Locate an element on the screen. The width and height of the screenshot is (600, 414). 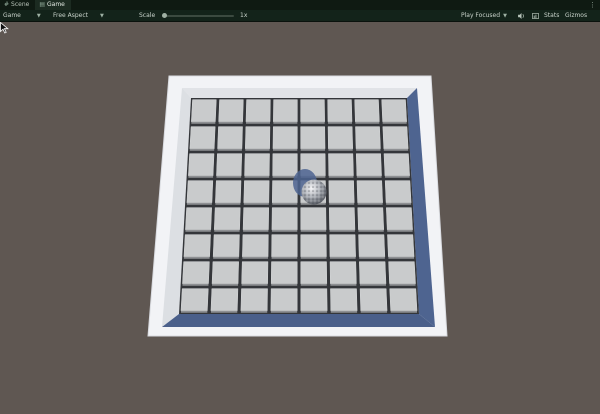
display-dropdown-label: Game is located at coordinates (12, 15).